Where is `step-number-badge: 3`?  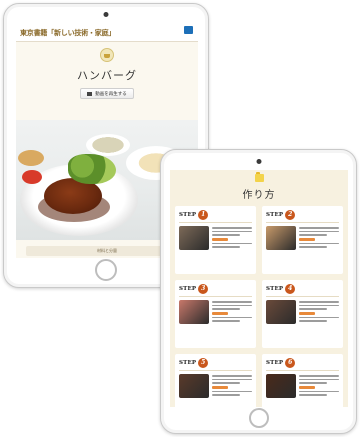 step-number-badge: 3 is located at coordinates (203, 288).